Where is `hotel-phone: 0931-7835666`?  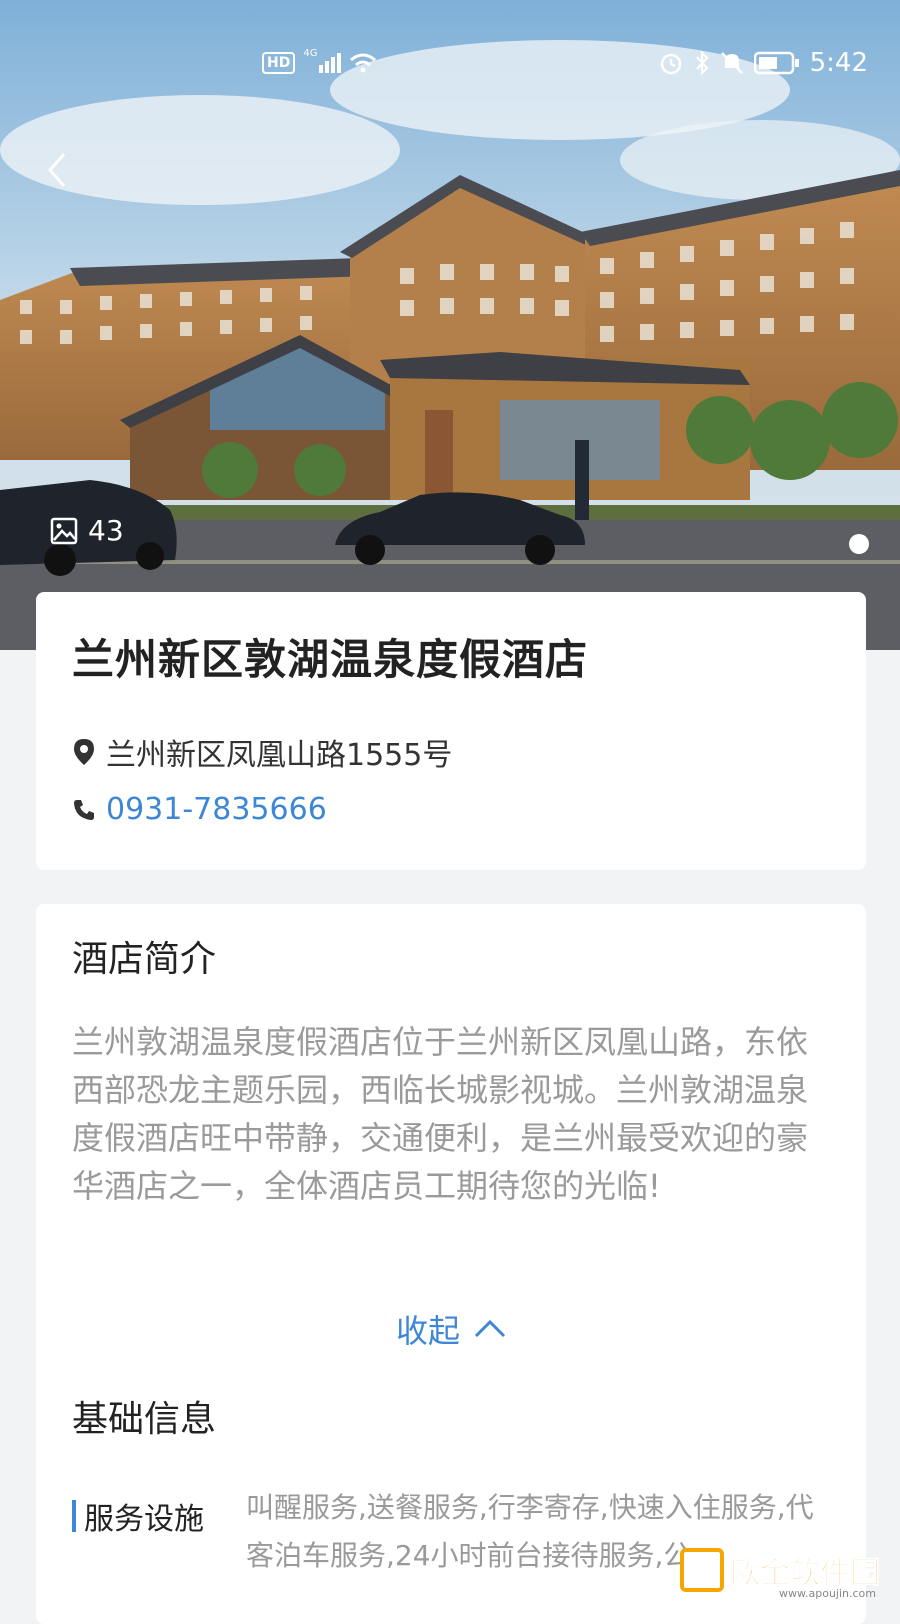 hotel-phone: 0931-7835666 is located at coordinates (216, 809).